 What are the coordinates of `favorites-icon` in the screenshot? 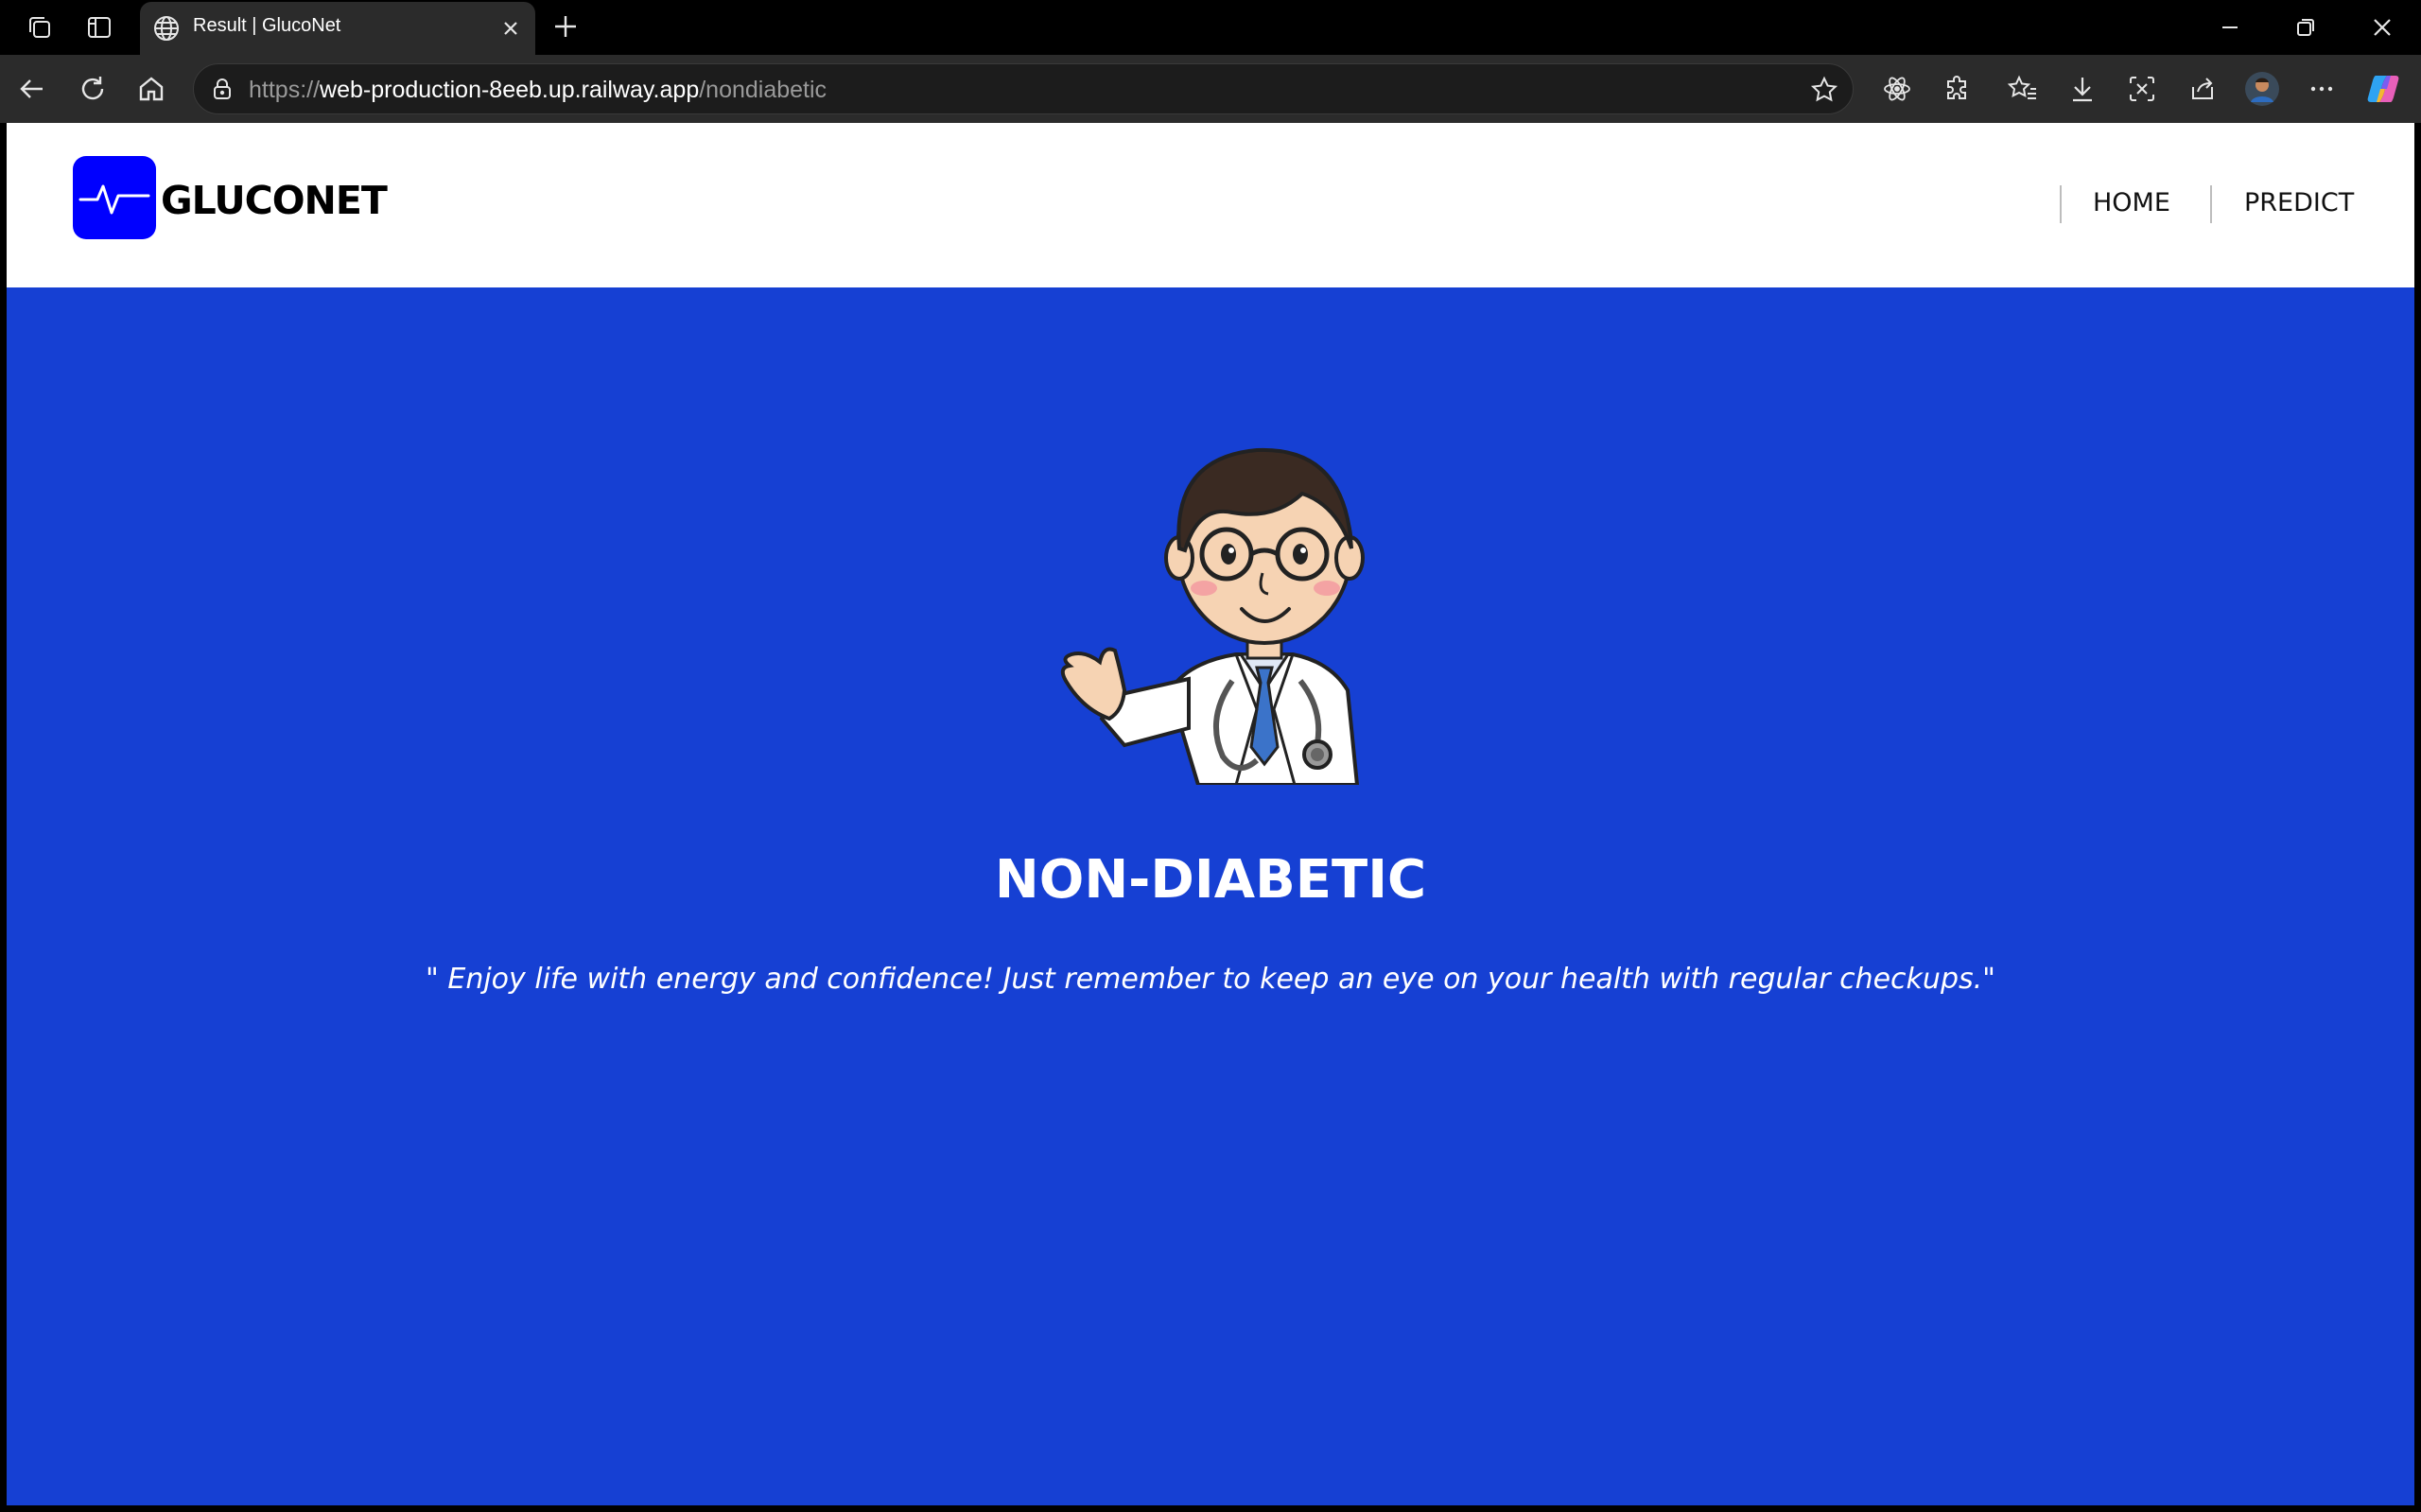 It's located at (2023, 89).